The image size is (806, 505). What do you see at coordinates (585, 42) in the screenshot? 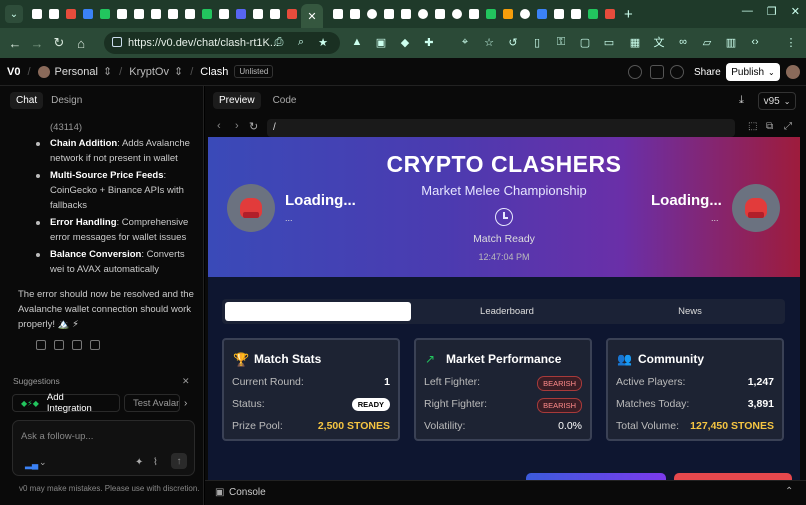
I see `capture-icon: ▢` at bounding box center [585, 42].